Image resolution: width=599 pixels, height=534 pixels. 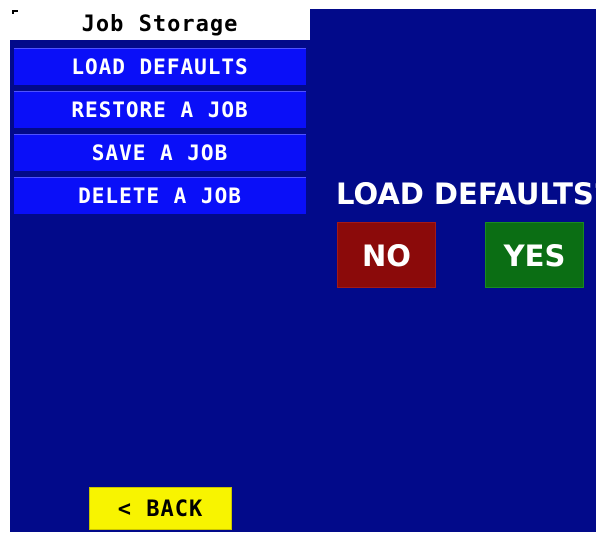 I want to click on yes-button-label: YES, so click(x=534, y=256).